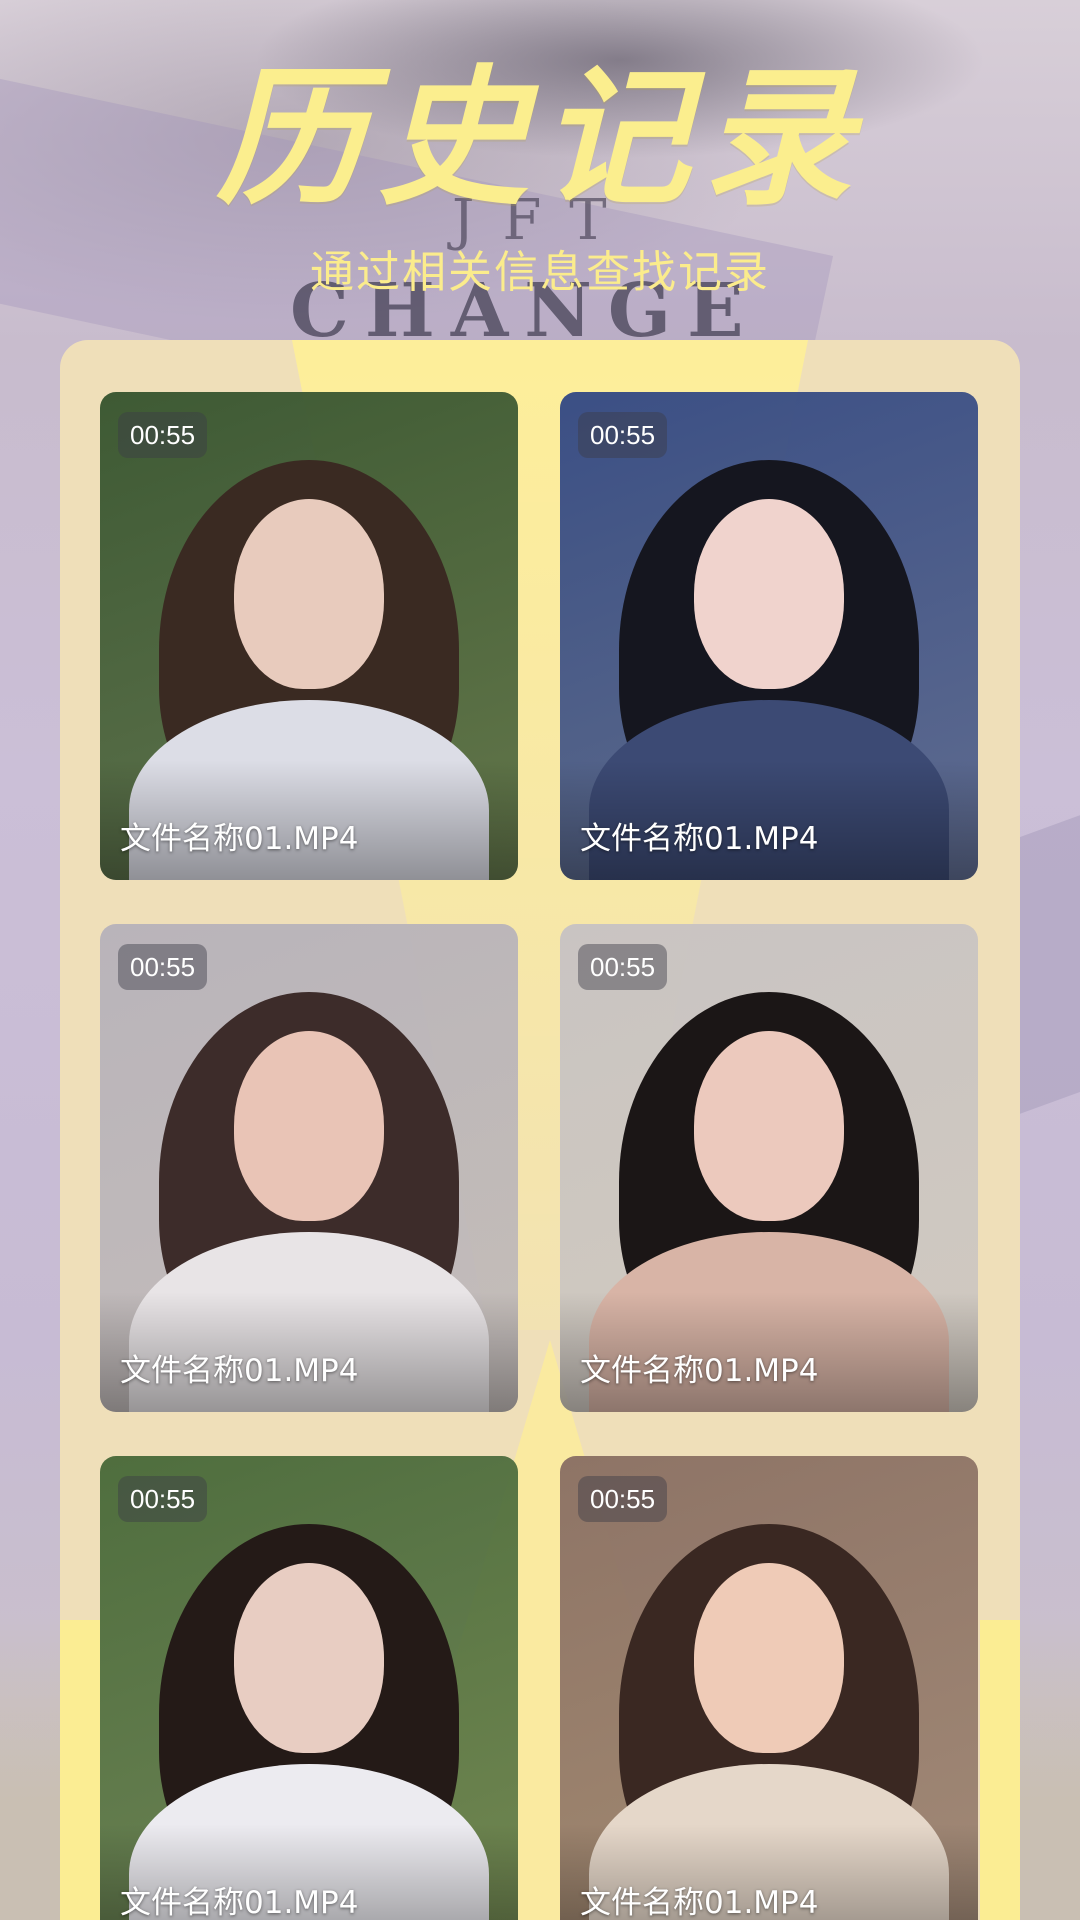  I want to click on page-subtitle: 通过相关信息查找记录, so click(540, 272).